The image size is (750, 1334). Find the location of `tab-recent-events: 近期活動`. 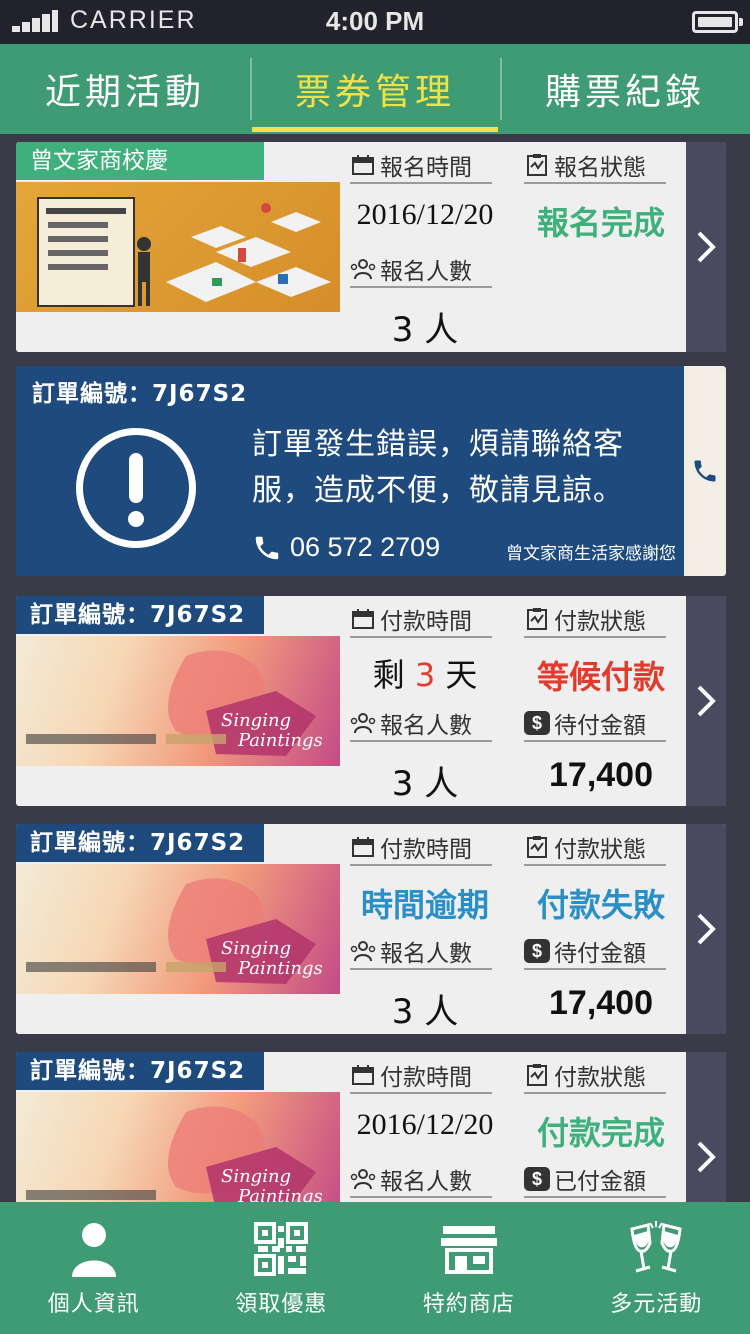

tab-recent-events: 近期活動 is located at coordinates (125, 89).